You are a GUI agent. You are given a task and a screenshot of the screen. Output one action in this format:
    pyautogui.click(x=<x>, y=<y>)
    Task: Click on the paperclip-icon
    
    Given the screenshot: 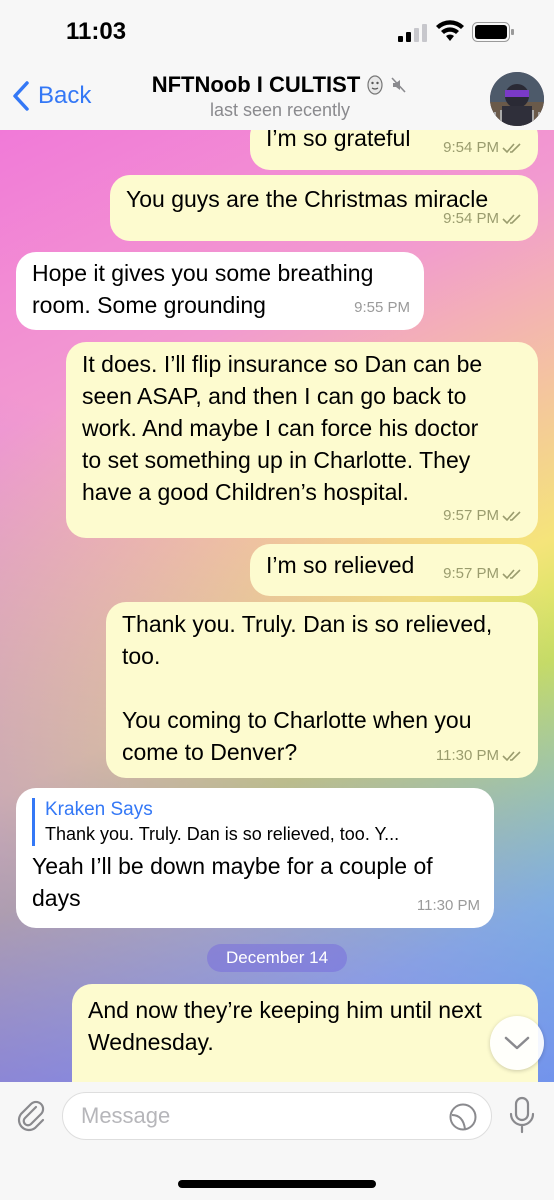 What is the action you would take?
    pyautogui.click(x=31, y=1115)
    